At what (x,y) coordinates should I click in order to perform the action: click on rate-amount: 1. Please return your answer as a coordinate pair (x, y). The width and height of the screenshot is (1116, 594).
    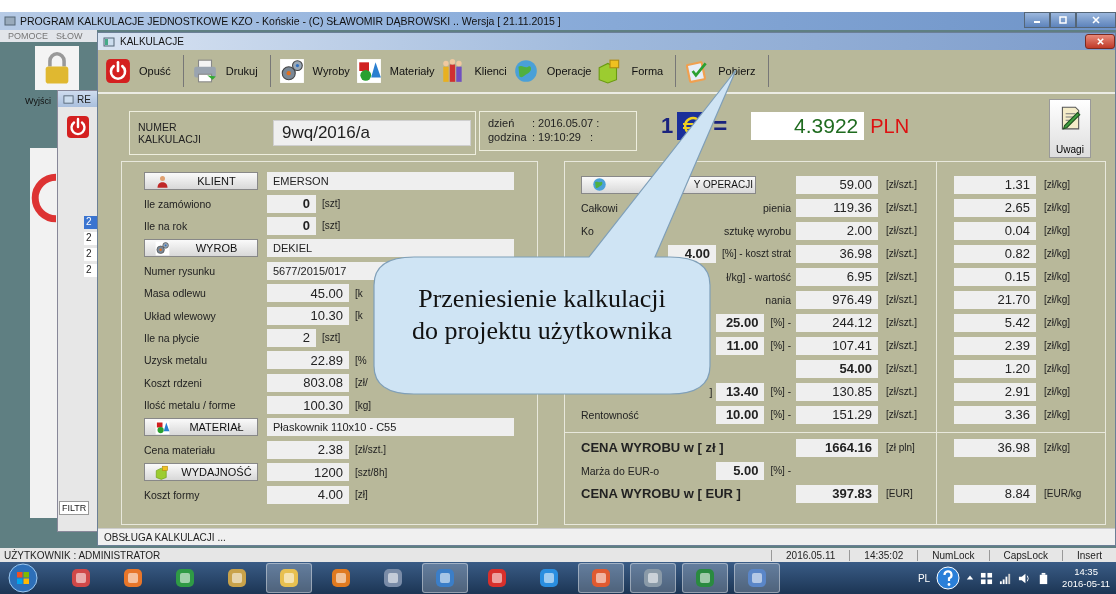
    Looking at the image, I should click on (667, 126).